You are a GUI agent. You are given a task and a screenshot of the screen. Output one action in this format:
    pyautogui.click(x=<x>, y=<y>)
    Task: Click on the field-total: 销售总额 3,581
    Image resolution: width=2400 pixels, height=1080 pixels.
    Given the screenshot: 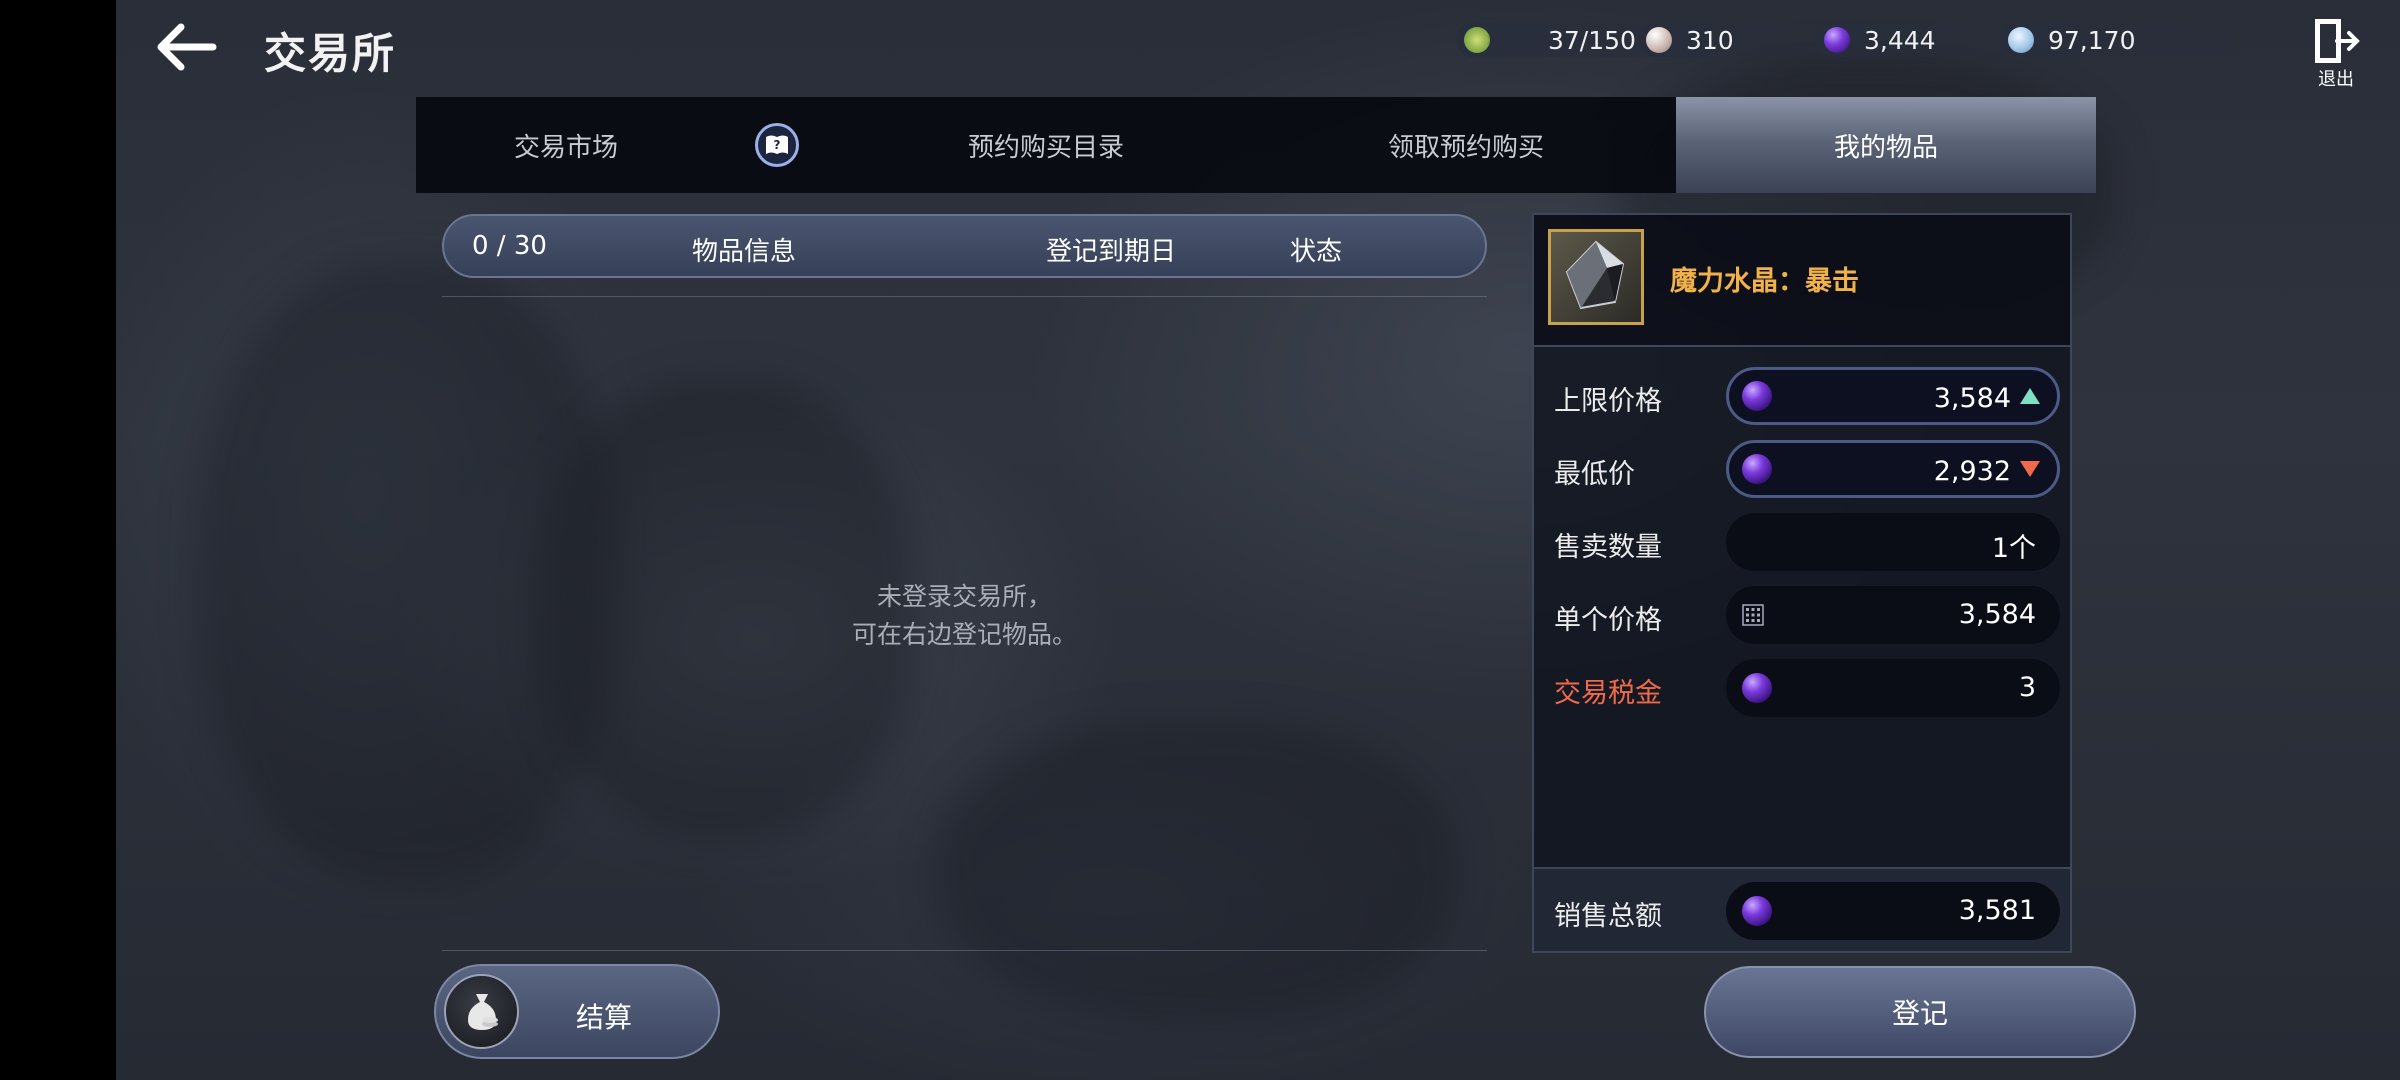 What is the action you would take?
    pyautogui.click(x=1804, y=912)
    